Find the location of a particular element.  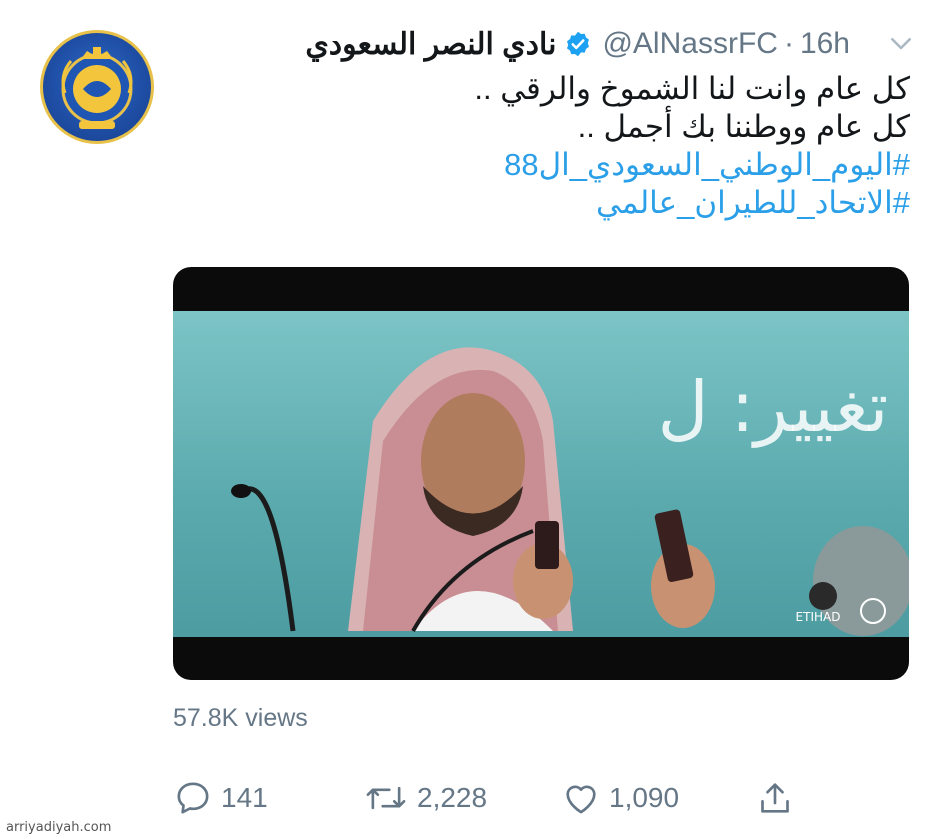

stage-overlay-text: تغيير: ل is located at coordinates (773, 407).